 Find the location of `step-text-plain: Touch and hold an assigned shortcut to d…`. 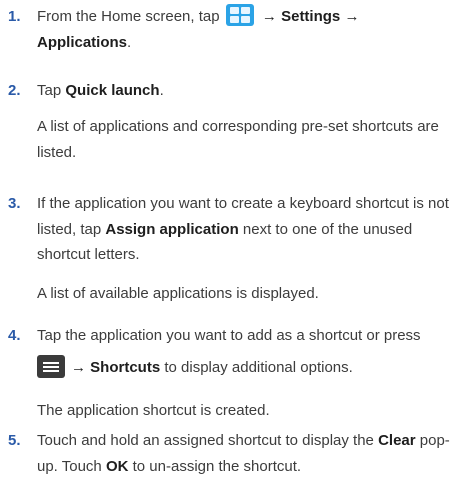

step-text-plain: Touch and hold an assigned shortcut to d… is located at coordinates (208, 440).